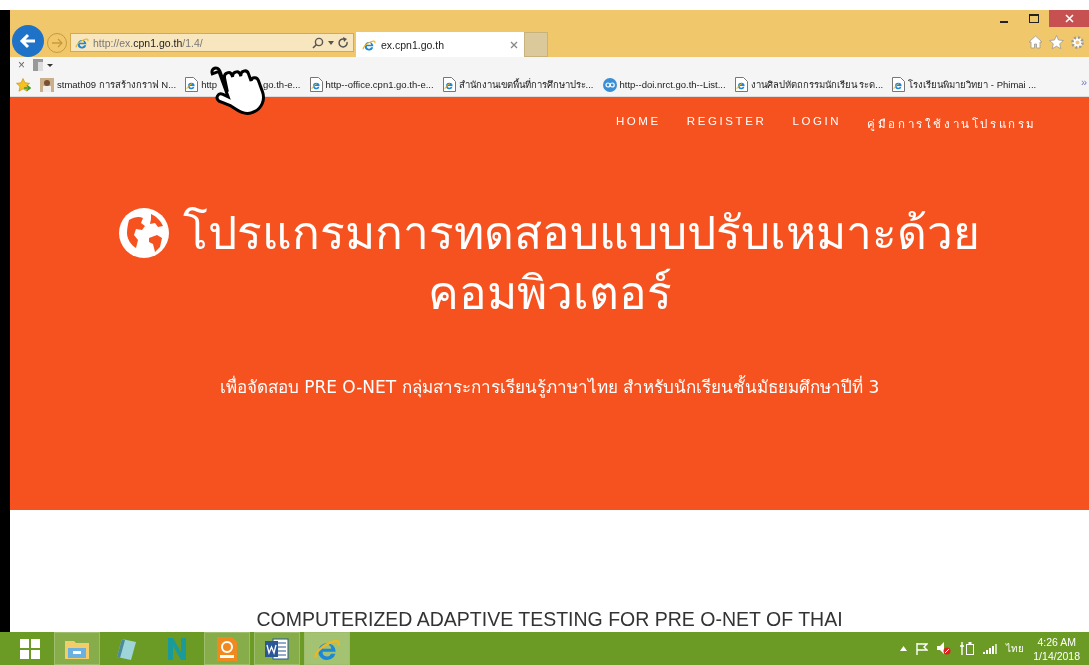 The width and height of the screenshot is (1089, 665). Describe the element at coordinates (1035, 42) in the screenshot. I see `home-icon` at that location.